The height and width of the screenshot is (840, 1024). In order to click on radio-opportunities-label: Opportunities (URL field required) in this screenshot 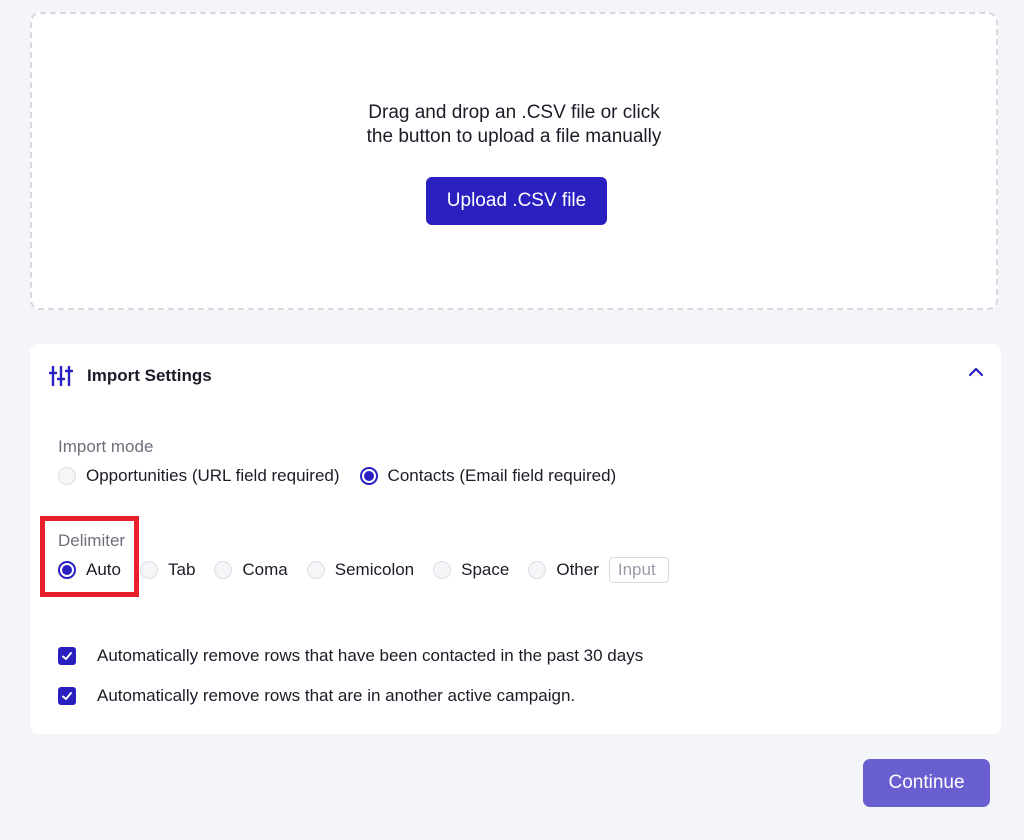, I will do `click(213, 475)`.